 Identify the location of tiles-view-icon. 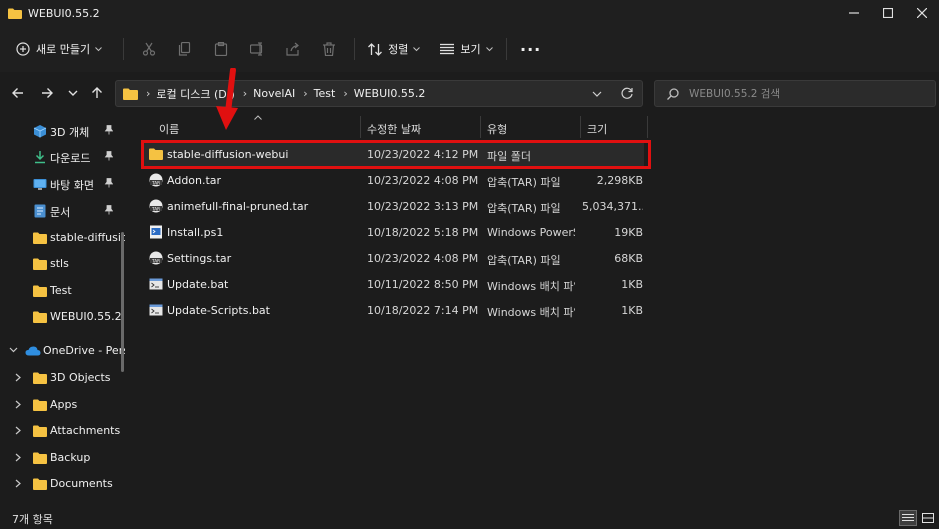
(928, 518).